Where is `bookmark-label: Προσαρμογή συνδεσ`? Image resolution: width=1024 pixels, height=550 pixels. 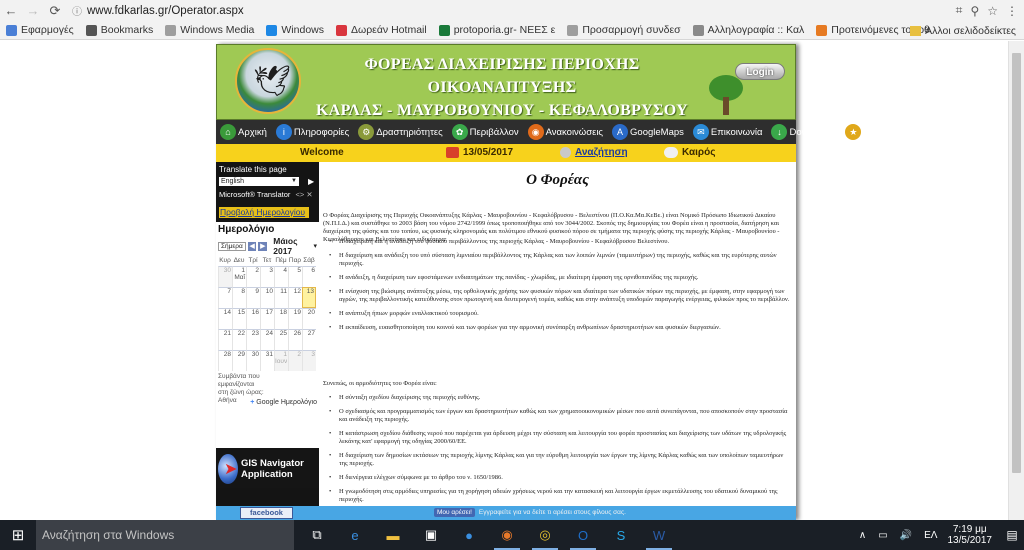
bookmark-label: Προσαρμογή συνδεσ is located at coordinates (631, 30).